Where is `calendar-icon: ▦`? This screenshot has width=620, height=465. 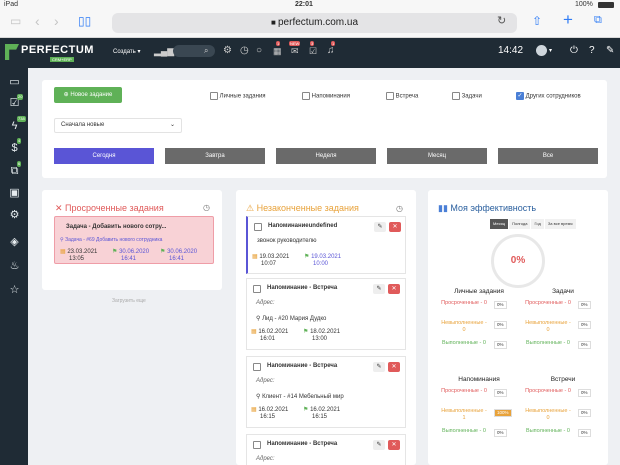
calendar-icon: ▦ is located at coordinates (277, 51).